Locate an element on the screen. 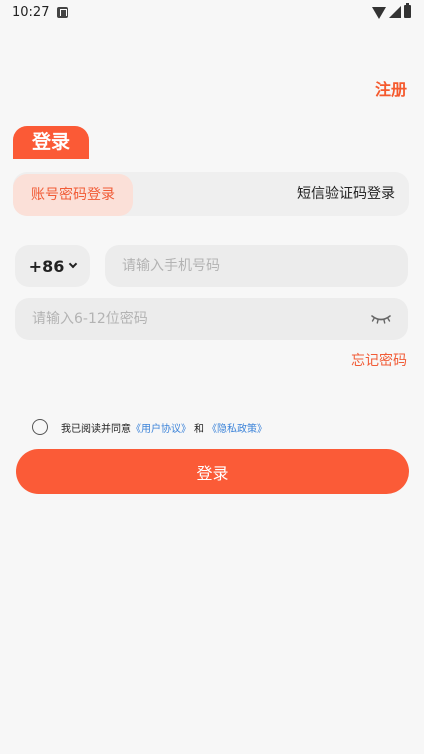 This screenshot has width=424, height=754. forgot-password-link: 忘记密码 is located at coordinates (379, 360).